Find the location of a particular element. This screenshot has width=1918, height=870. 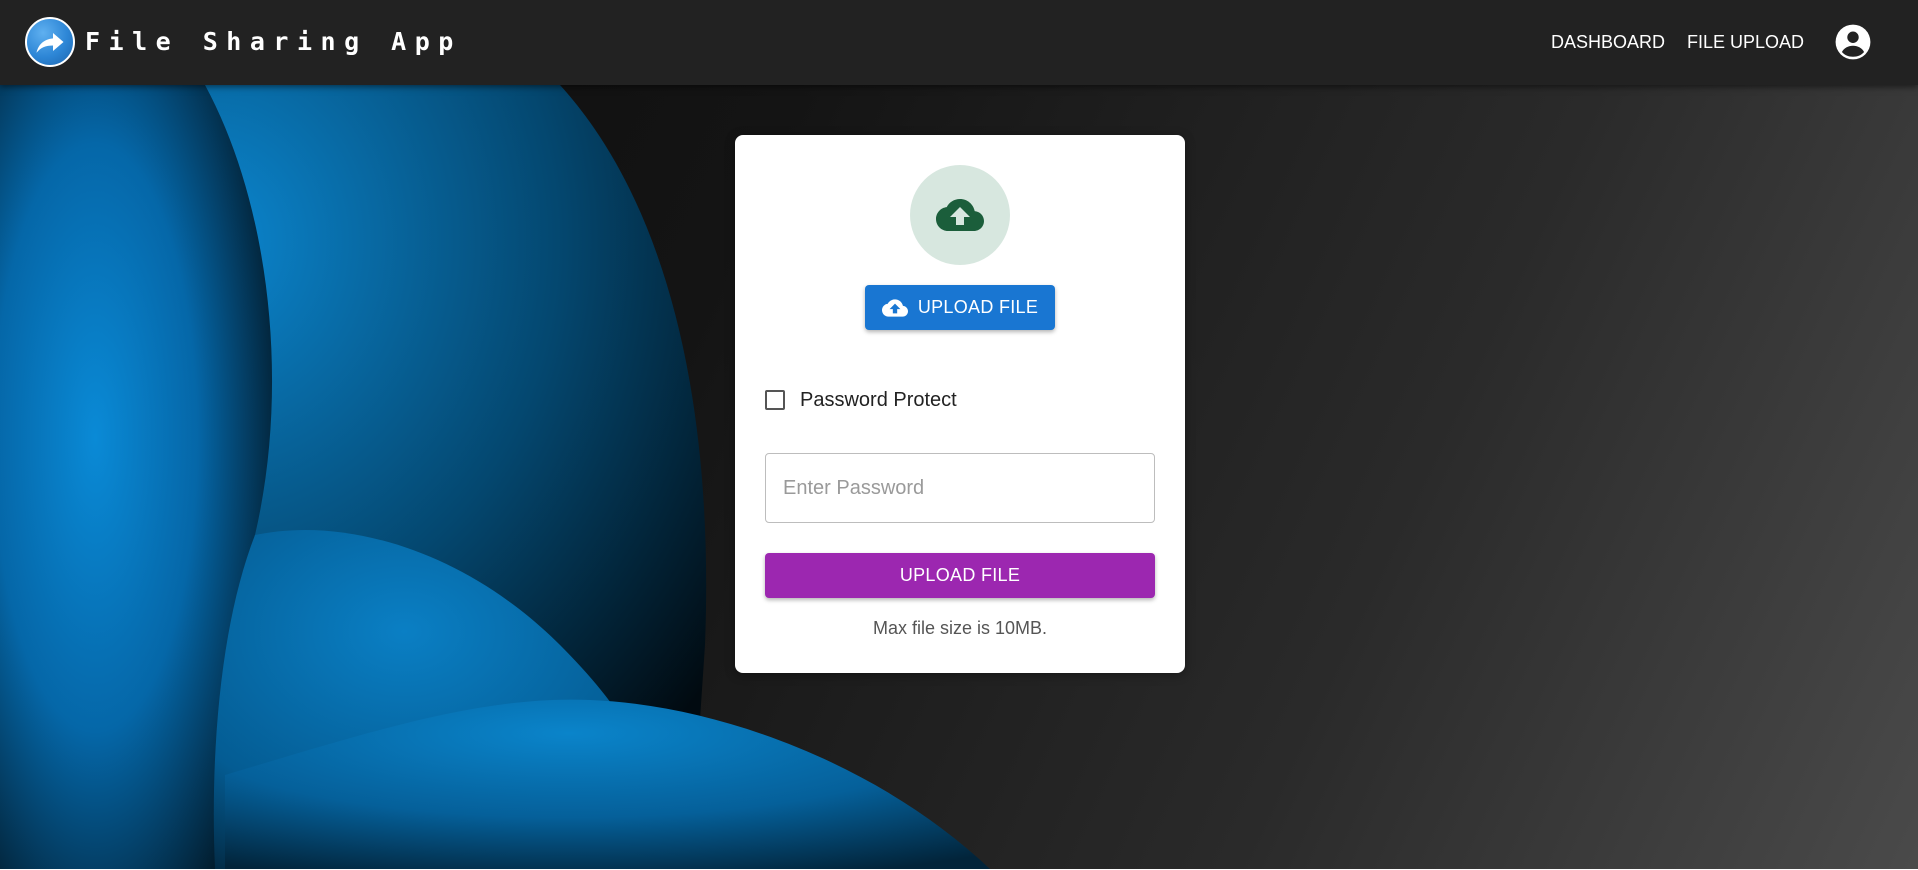

upload-icon-circle is located at coordinates (960, 215).